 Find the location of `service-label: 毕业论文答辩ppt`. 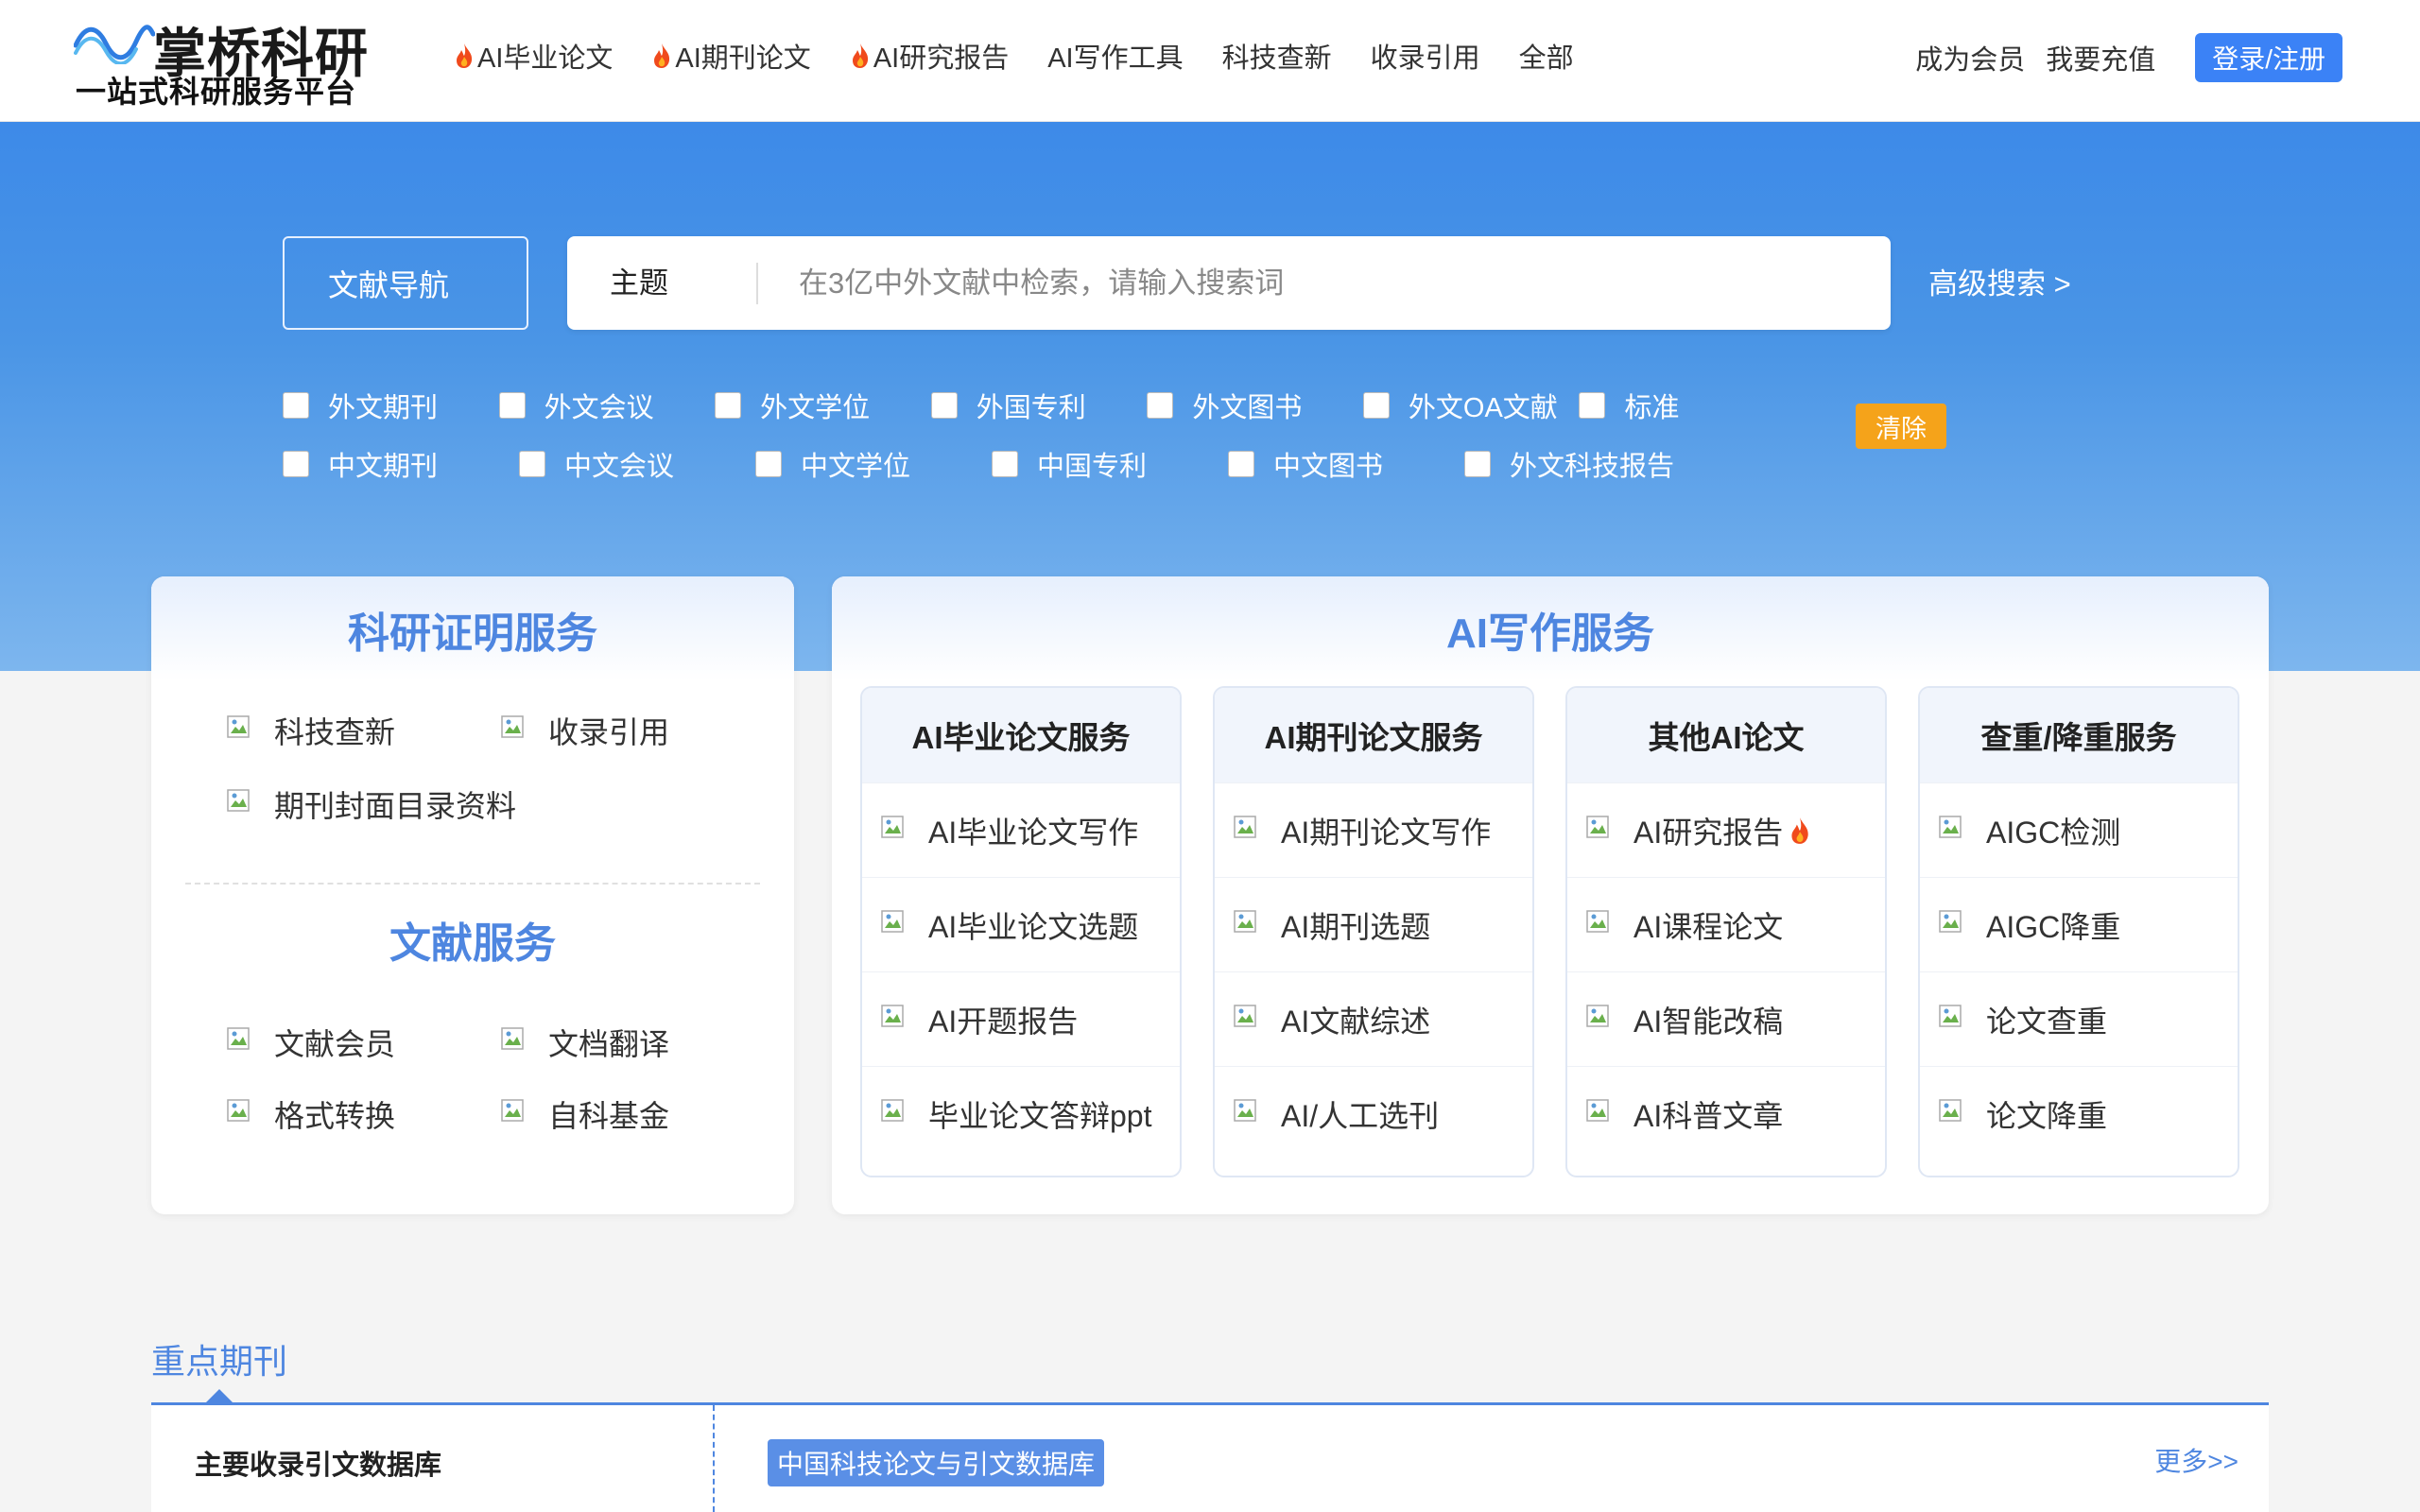

service-label: 毕业论文答辩ppt is located at coordinates (1040, 1115).